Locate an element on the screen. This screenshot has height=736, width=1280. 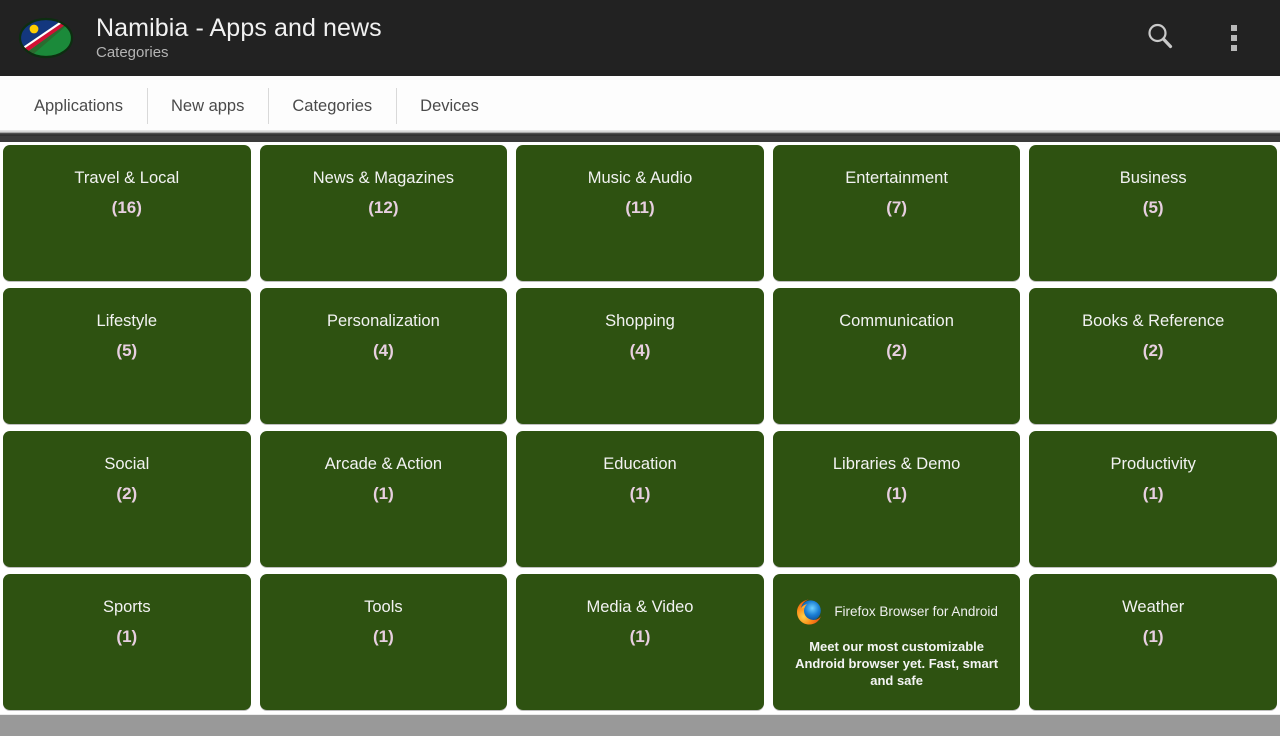
category-card-media-video: Media & Video (1) is located at coordinates (640, 642).